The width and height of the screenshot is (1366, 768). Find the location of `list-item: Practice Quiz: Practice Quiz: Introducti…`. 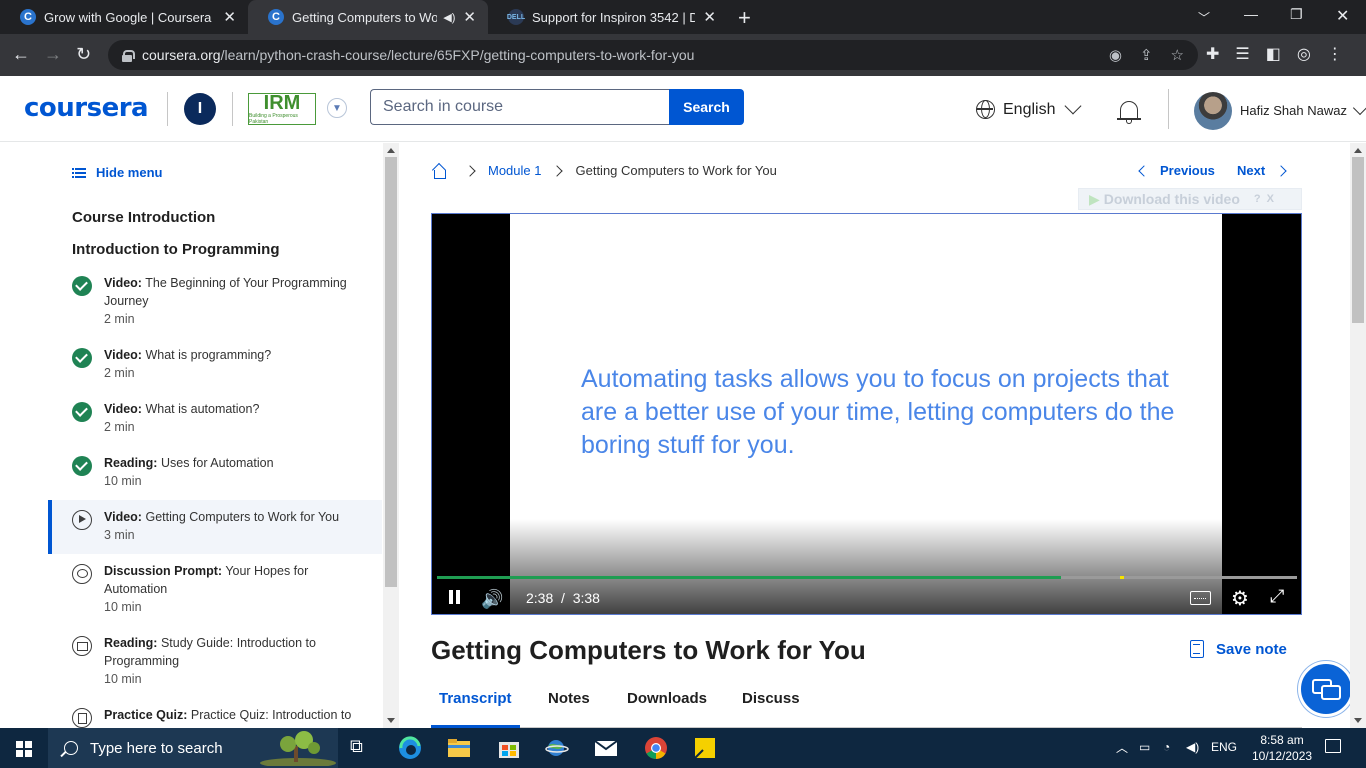

list-item: Practice Quiz: Practice Quiz: Introducti… is located at coordinates (215, 717).